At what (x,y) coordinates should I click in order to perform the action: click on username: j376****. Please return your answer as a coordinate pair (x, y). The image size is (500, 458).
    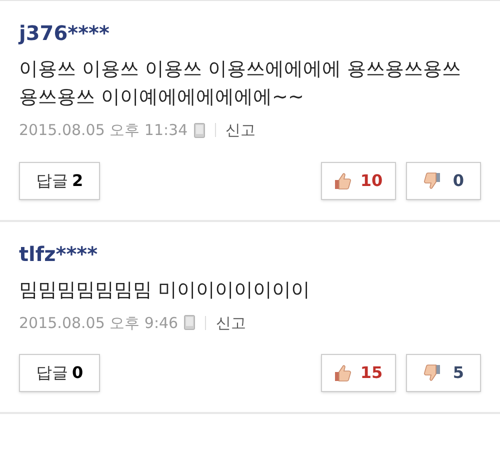
    Looking at the image, I should click on (64, 33).